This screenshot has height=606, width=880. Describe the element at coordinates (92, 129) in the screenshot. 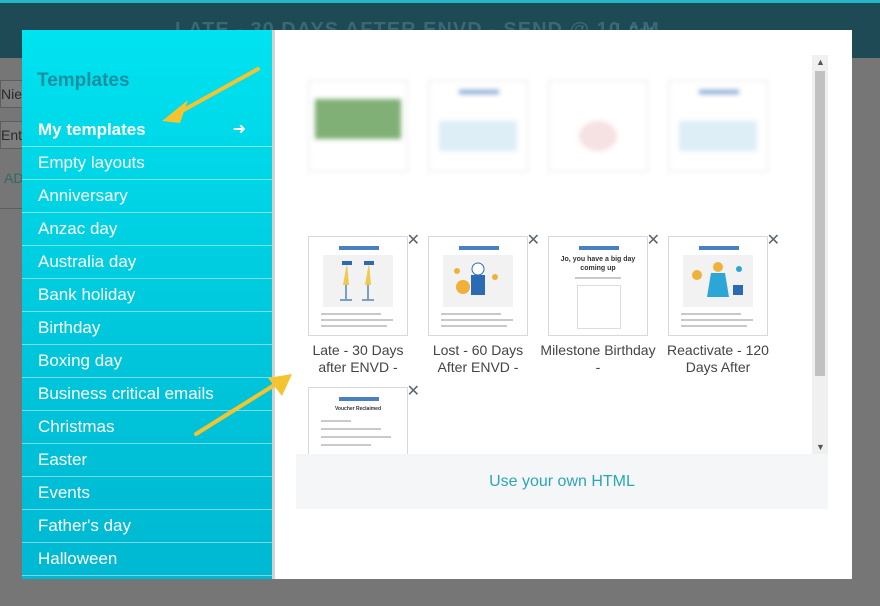

I see `sidebar-item-label: My templates` at that location.